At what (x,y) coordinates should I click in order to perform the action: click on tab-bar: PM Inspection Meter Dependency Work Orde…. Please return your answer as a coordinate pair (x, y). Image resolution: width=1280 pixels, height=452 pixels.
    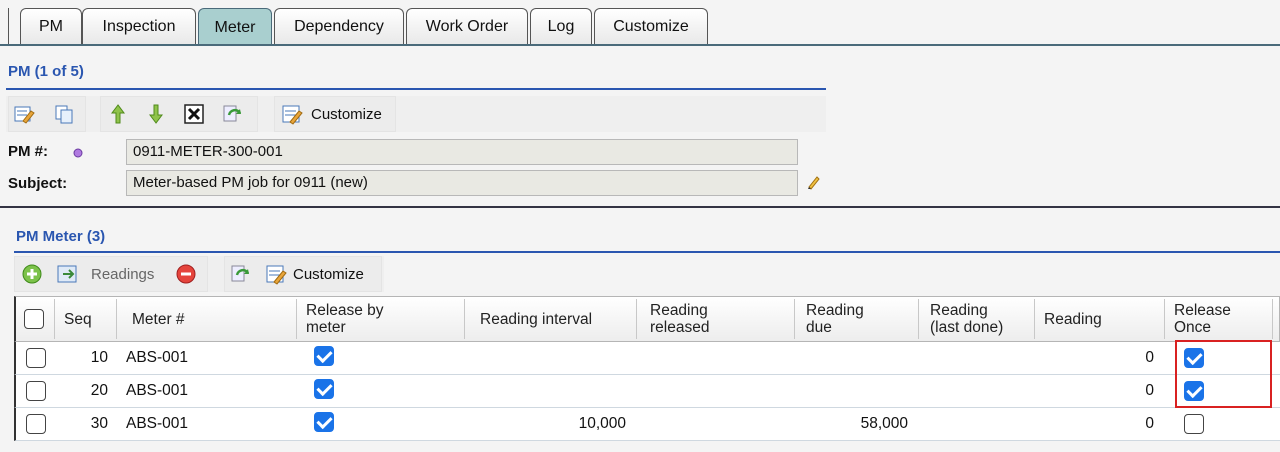
    Looking at the image, I should click on (640, 25).